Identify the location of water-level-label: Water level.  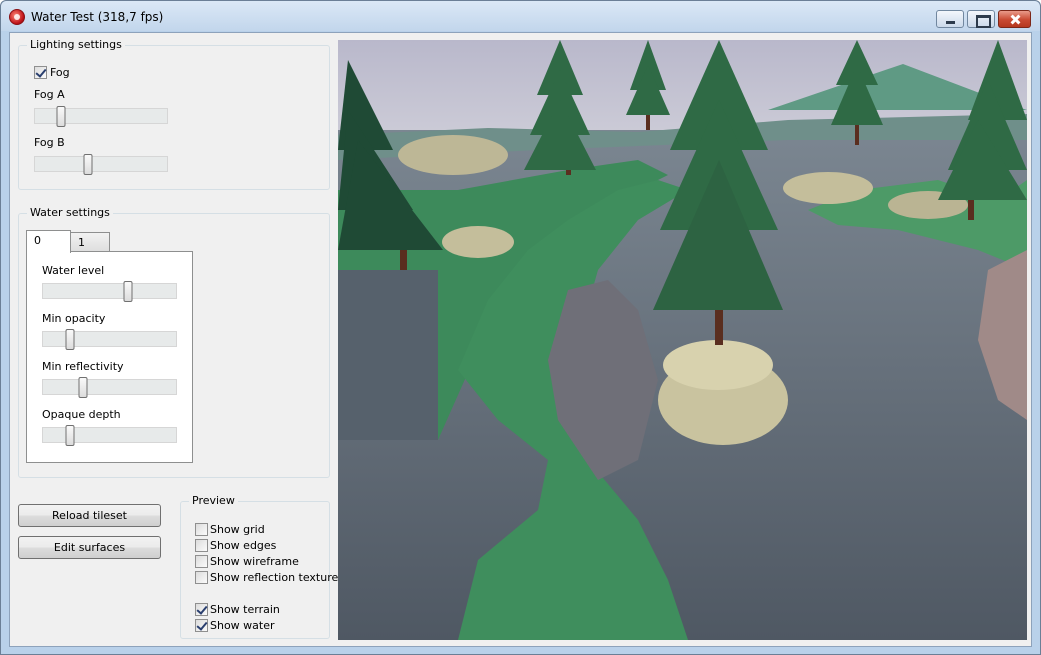
(73, 270).